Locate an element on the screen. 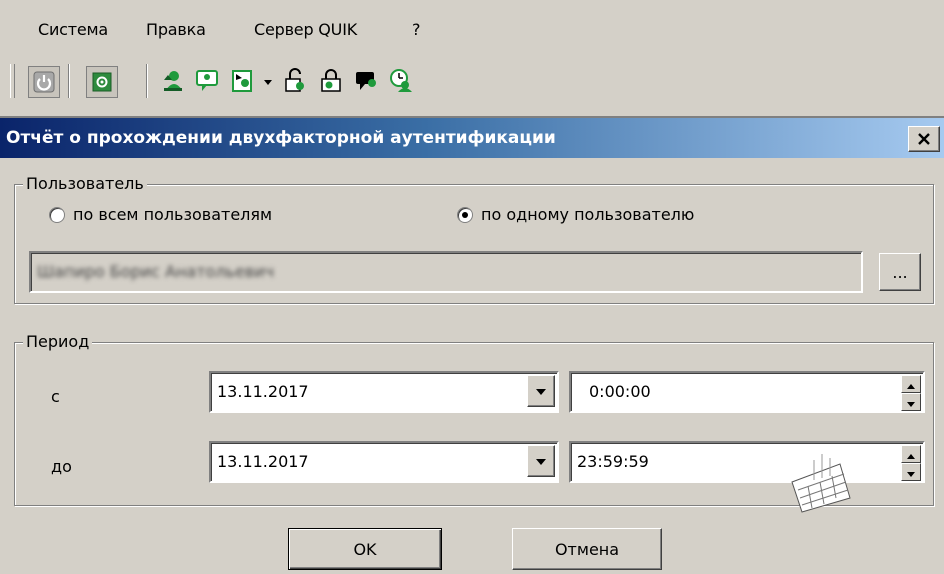  settings-icon is located at coordinates (102, 82).